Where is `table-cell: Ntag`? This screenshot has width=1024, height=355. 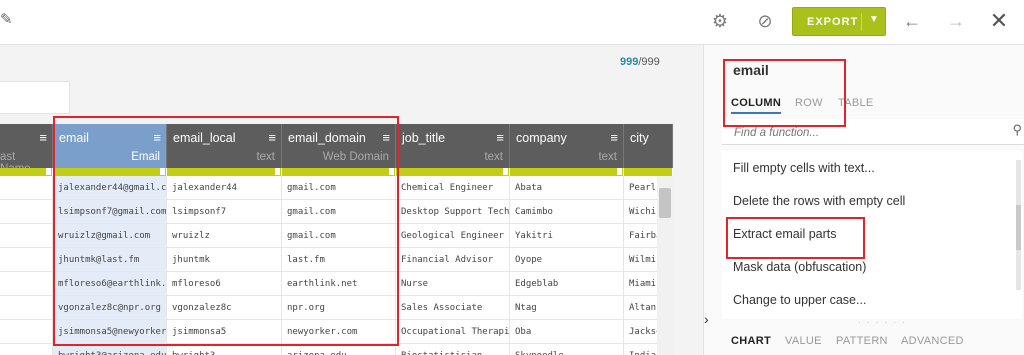
table-cell: Ntag is located at coordinates (567, 308).